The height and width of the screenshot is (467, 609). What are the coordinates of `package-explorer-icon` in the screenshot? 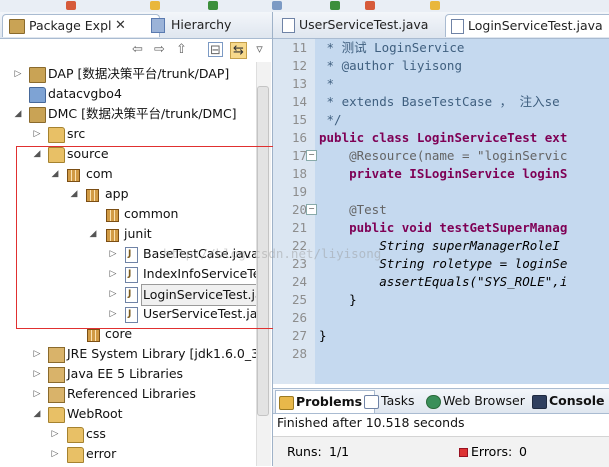 It's located at (17, 26).